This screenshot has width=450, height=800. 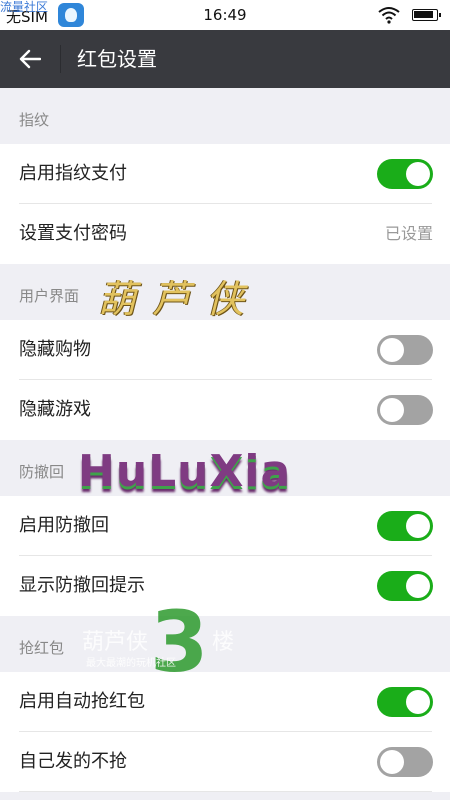 I want to click on row-label: 自己发的不抢, so click(x=73, y=761).